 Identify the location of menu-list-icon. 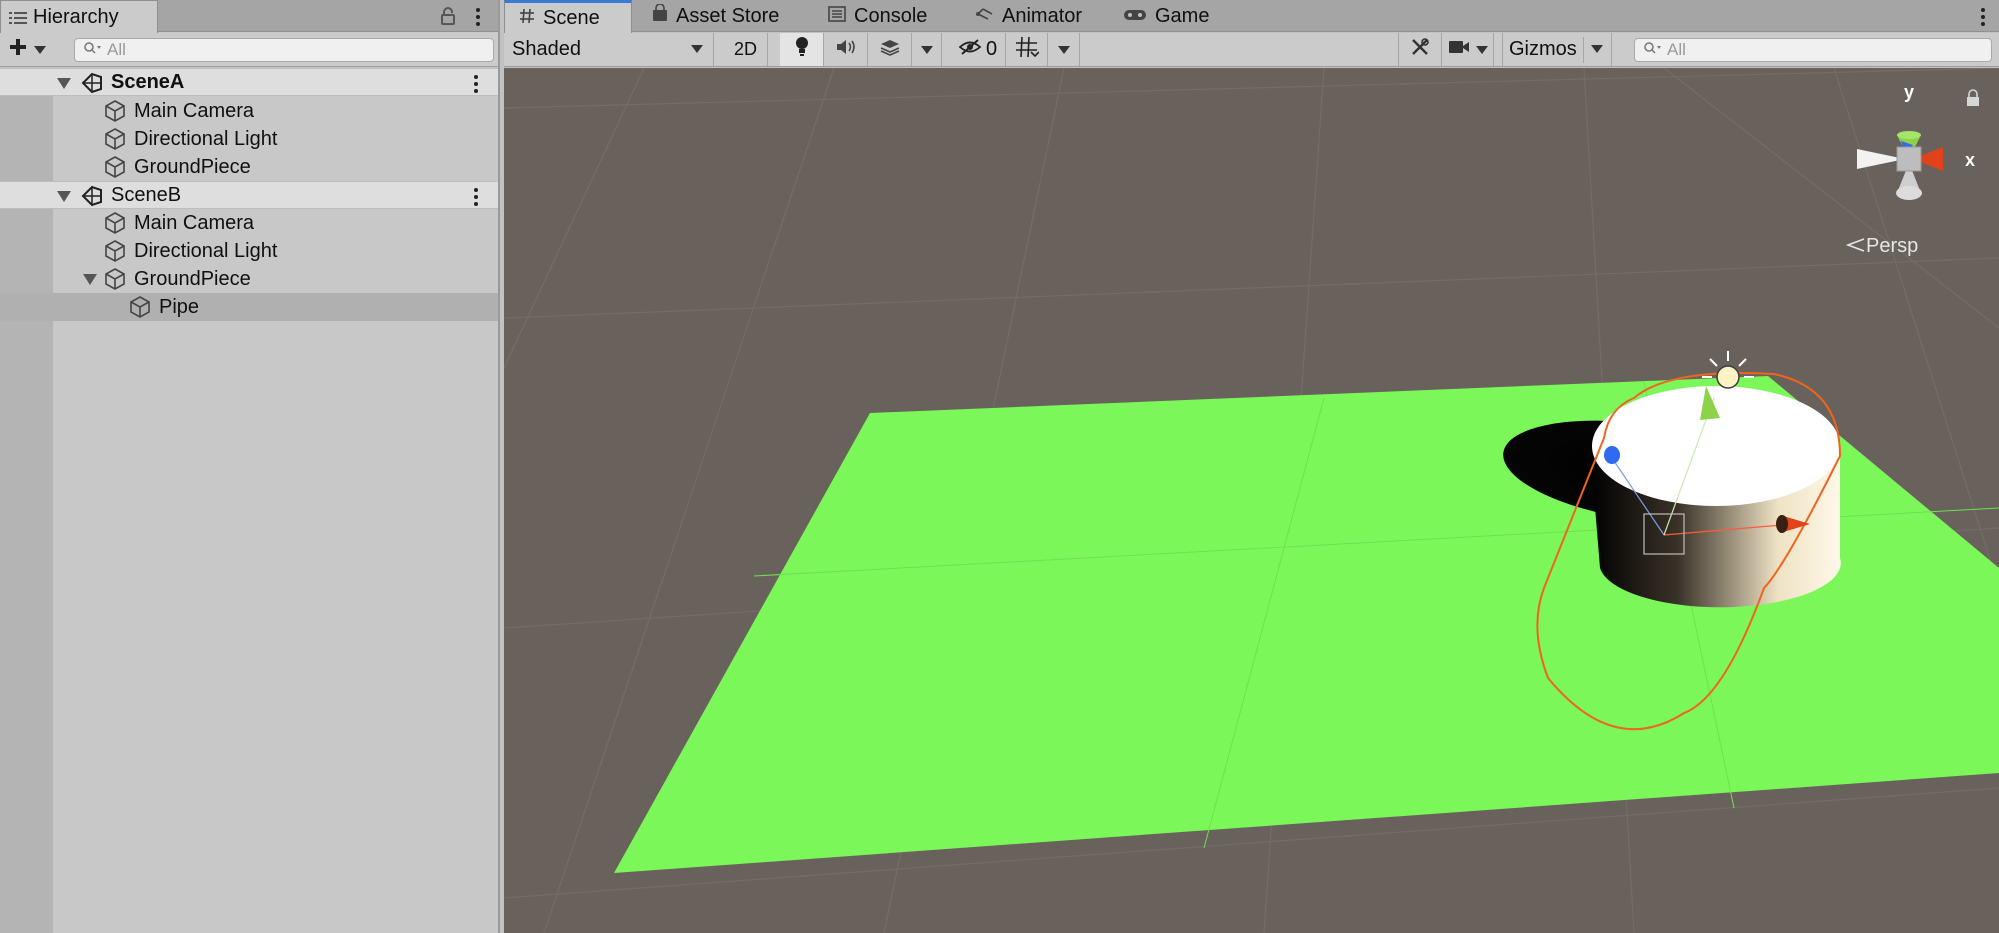
(18, 17).